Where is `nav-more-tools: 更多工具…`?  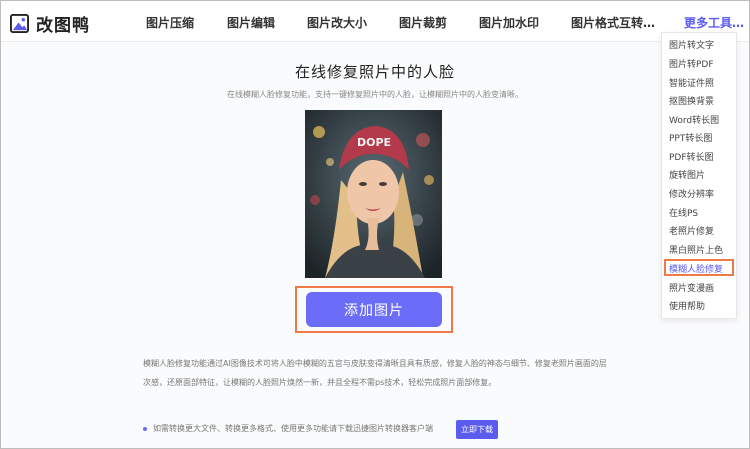 nav-more-tools: 更多工具… is located at coordinates (714, 22).